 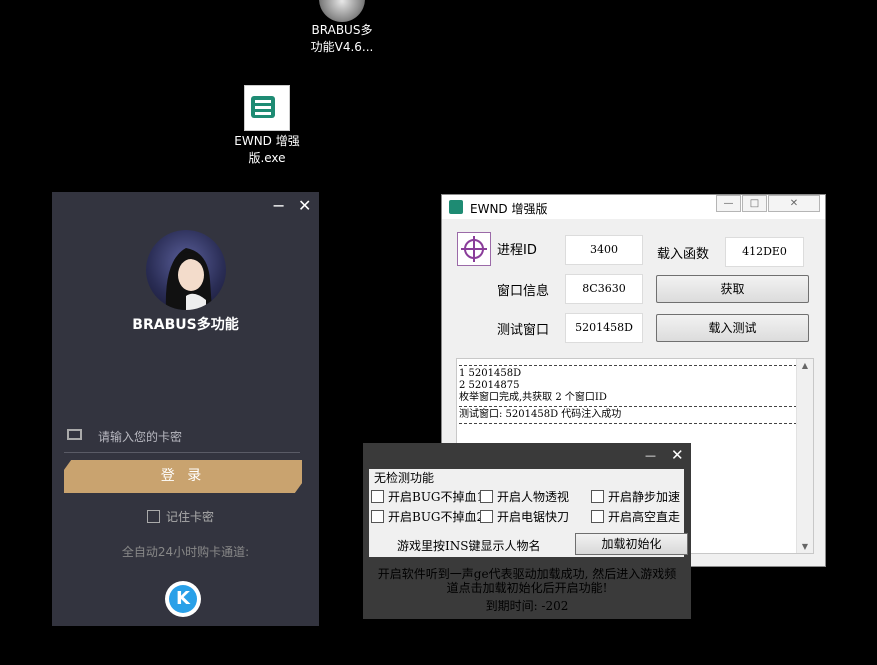 What do you see at coordinates (804, 456) in the screenshot?
I see `log-scrollbar: ▲ ▼` at bounding box center [804, 456].